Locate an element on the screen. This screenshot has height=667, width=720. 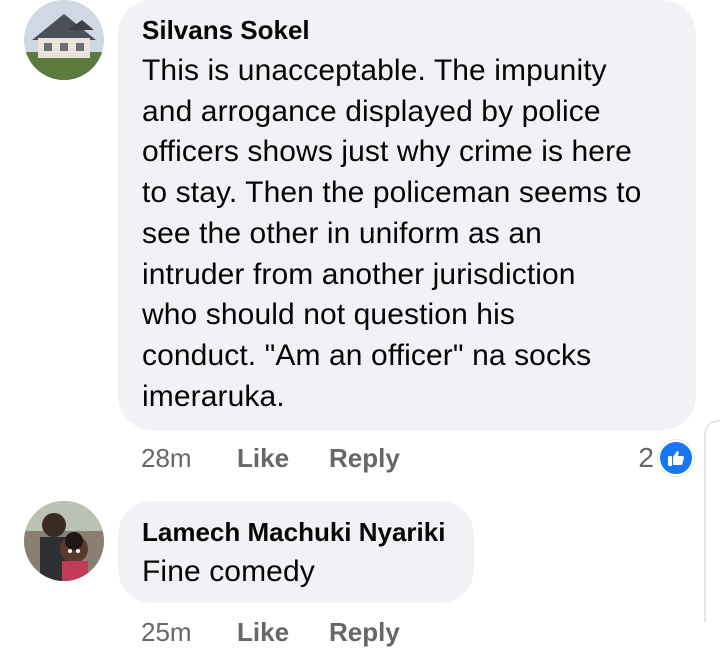
reaction-count: 2 is located at coordinates (646, 457).